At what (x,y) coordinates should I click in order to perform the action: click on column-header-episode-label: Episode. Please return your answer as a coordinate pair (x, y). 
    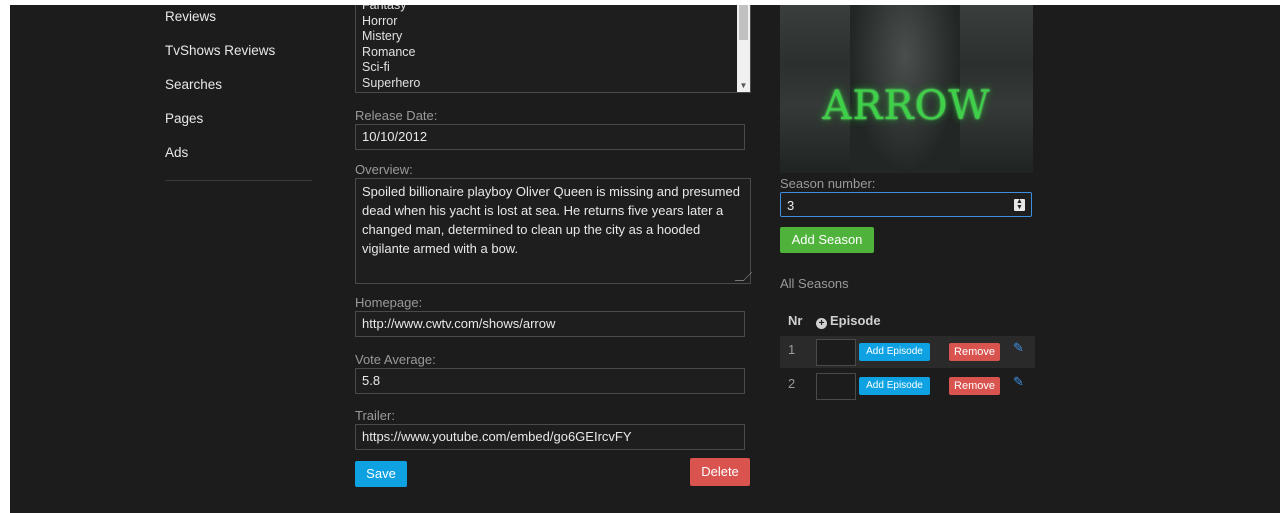
    Looking at the image, I should click on (855, 320).